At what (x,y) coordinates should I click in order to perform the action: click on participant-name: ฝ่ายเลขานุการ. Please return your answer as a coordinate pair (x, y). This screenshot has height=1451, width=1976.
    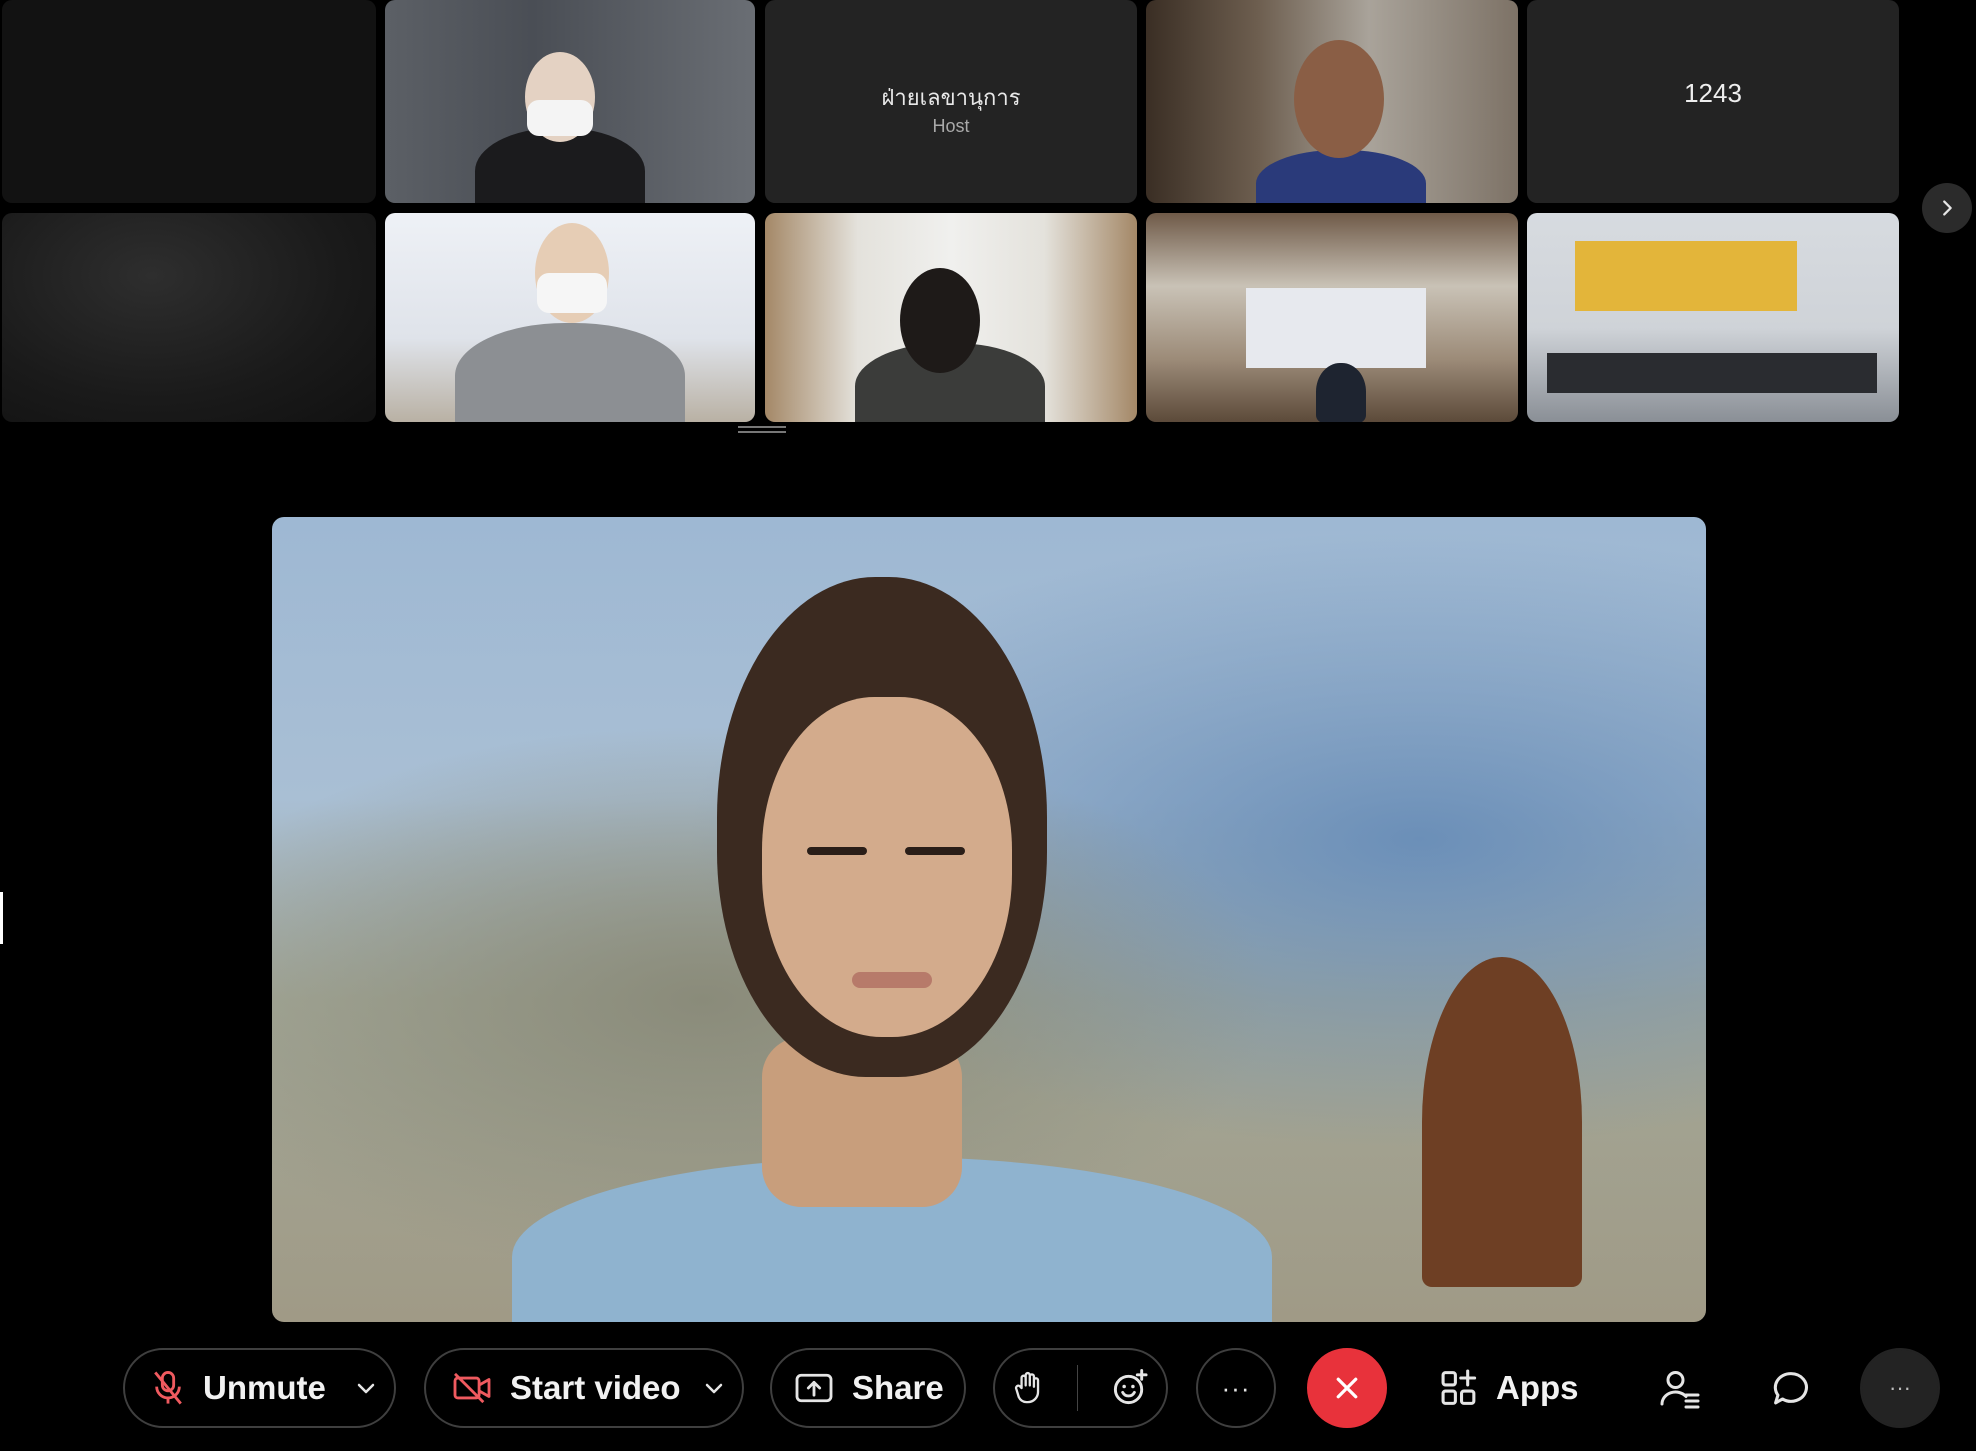
    Looking at the image, I should click on (951, 98).